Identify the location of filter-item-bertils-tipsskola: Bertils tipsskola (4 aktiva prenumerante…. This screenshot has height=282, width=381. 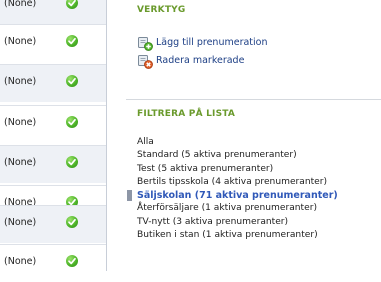
(259, 182).